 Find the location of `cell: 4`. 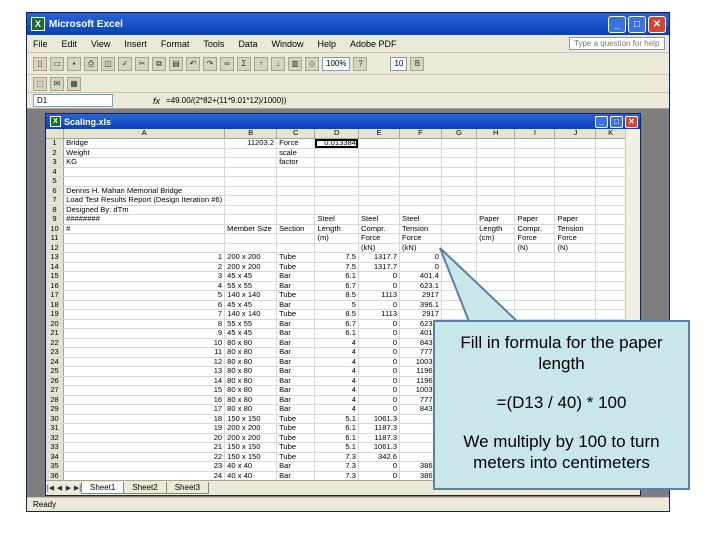

cell: 4 is located at coordinates (336, 381).